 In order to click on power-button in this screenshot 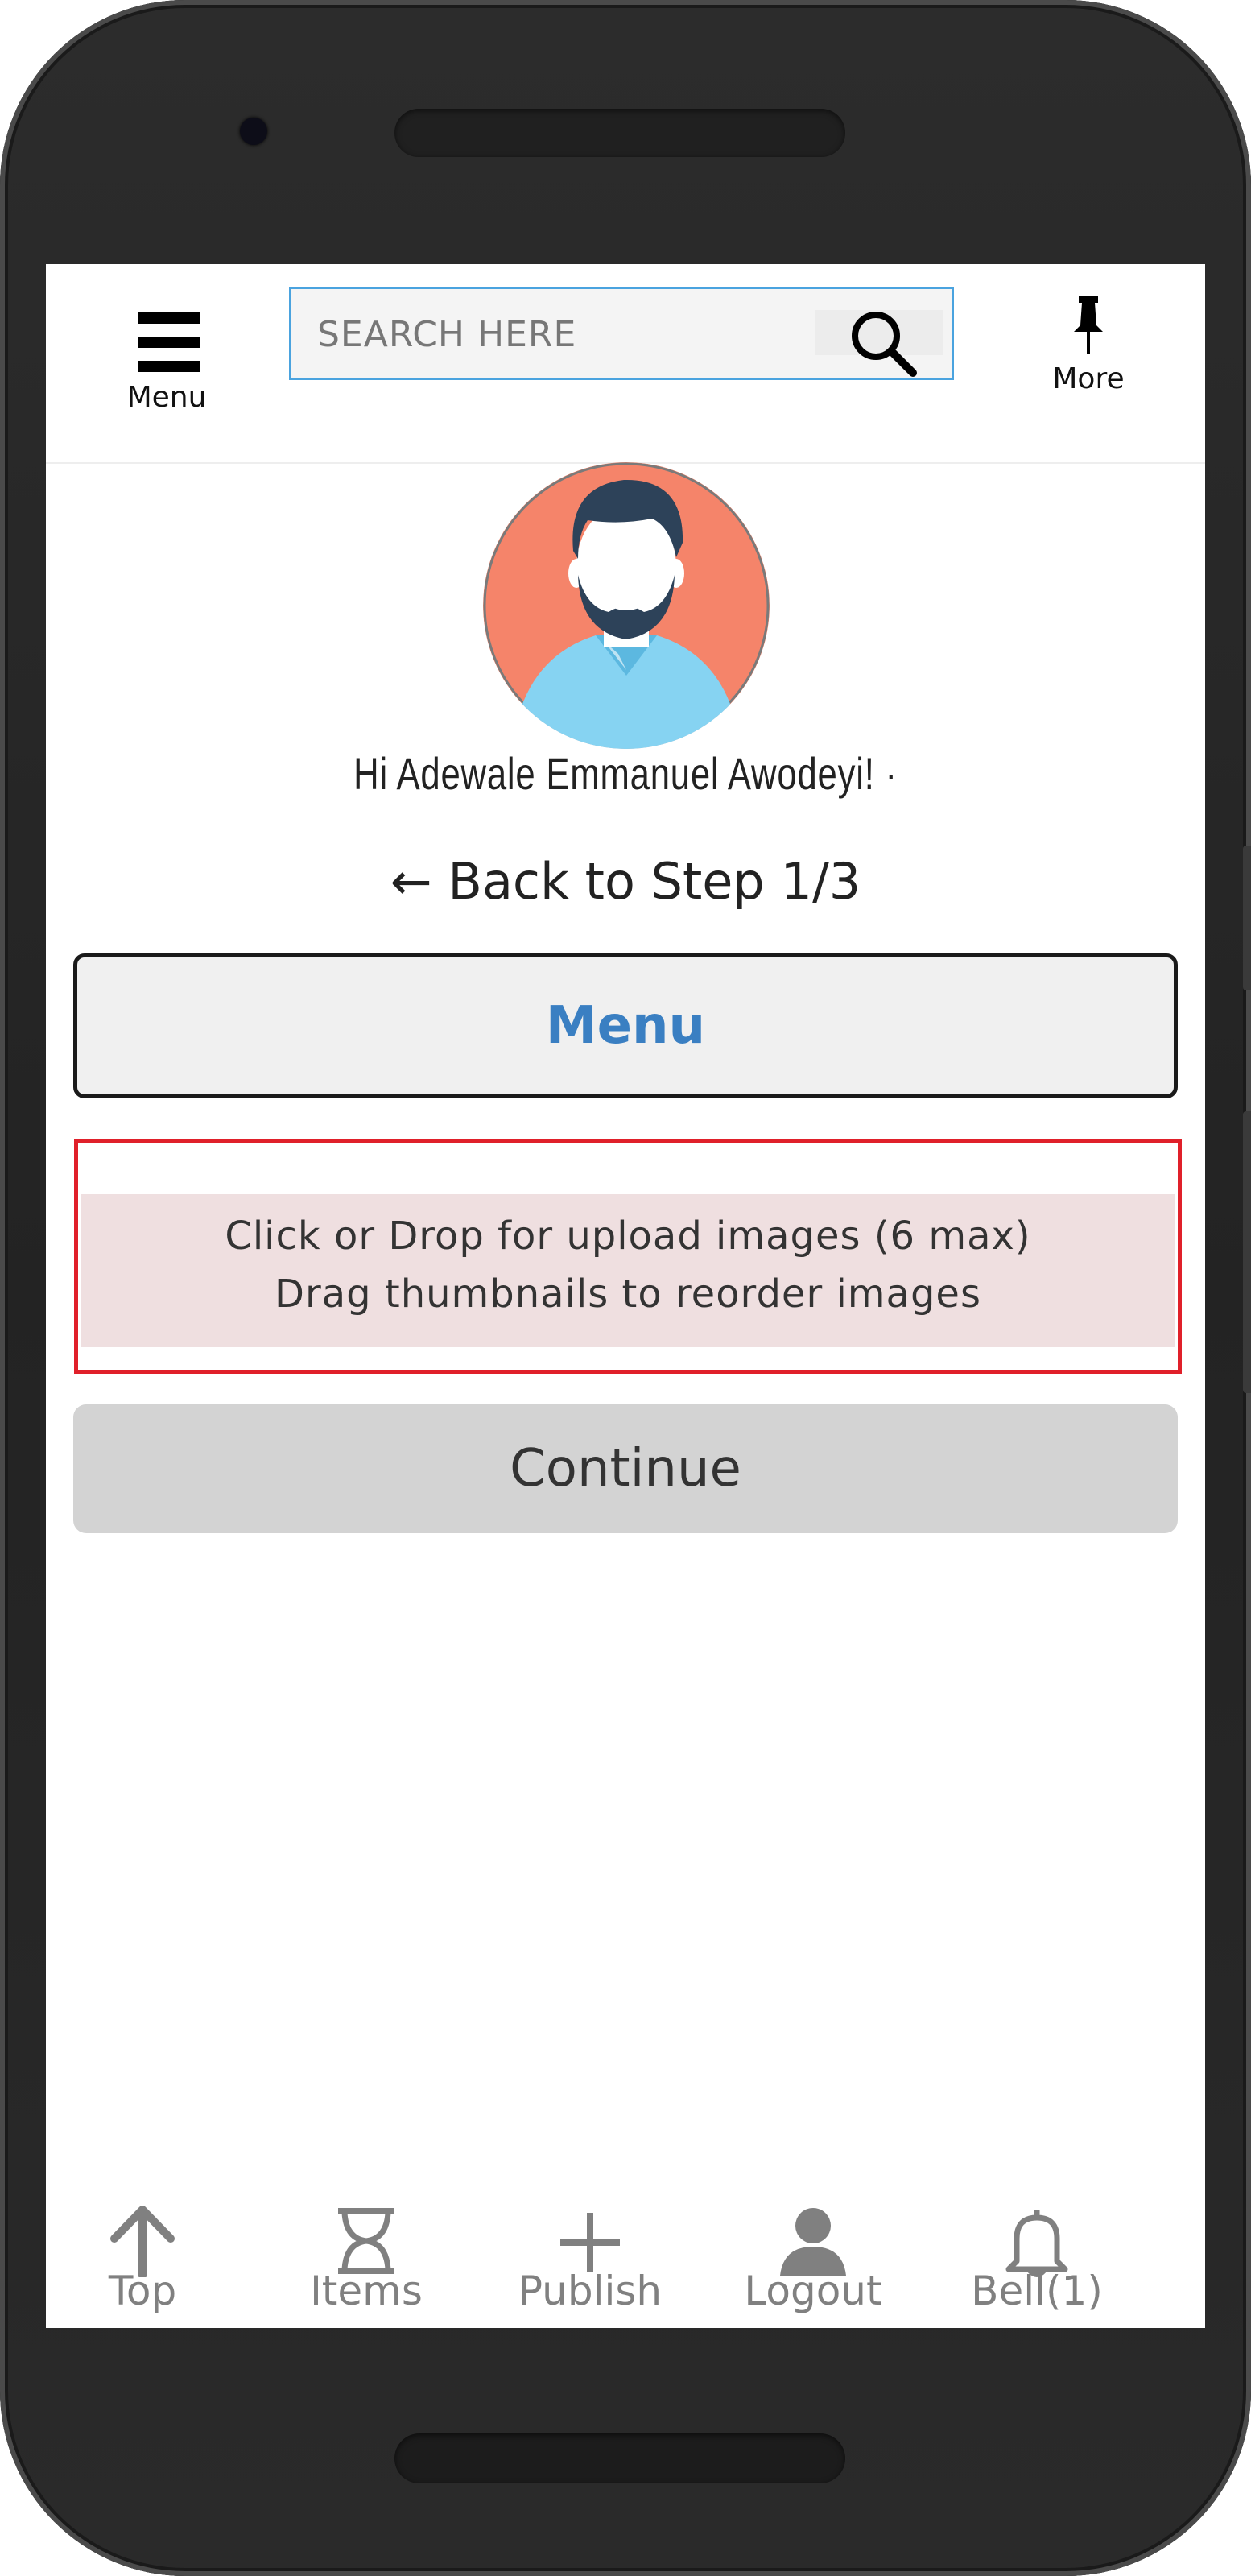, I will do `click(1247, 1252)`.